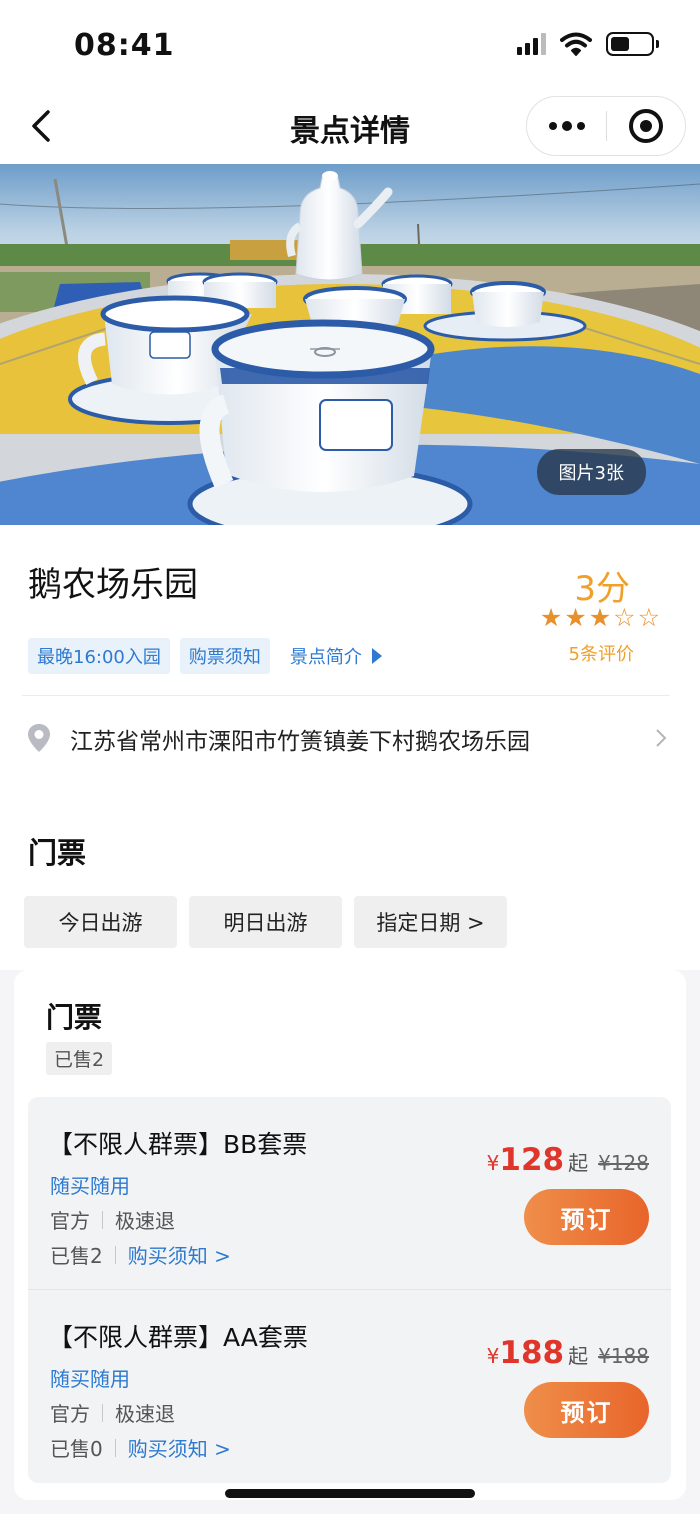  I want to click on more-button, so click(566, 126).